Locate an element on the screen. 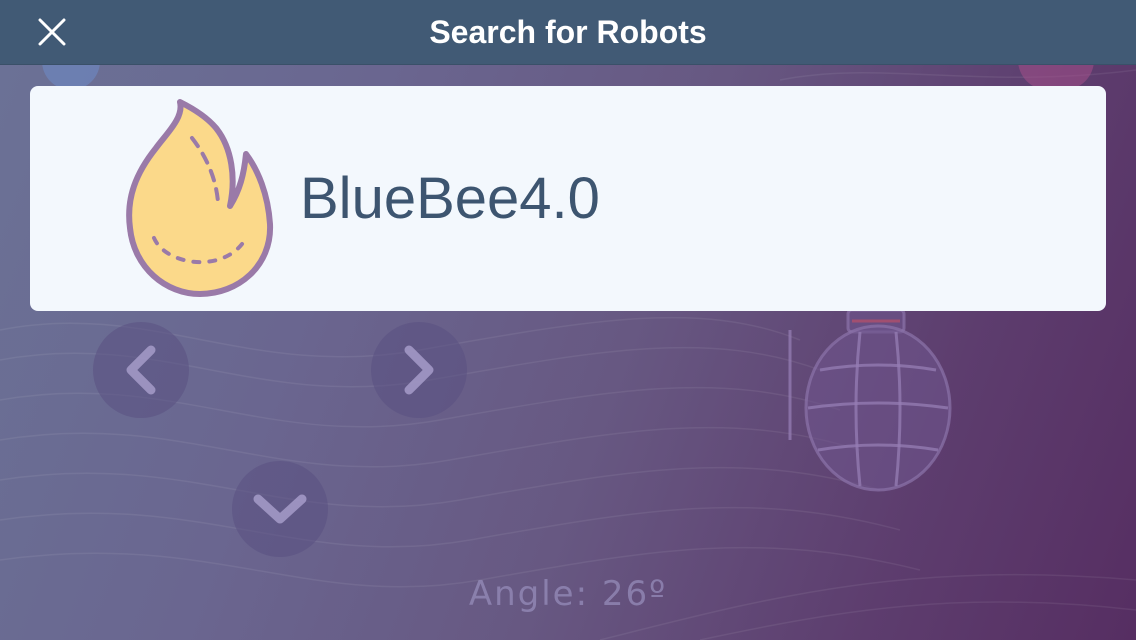 Image resolution: width=1136 pixels, height=640 pixels. close-icon is located at coordinates (52, 32).